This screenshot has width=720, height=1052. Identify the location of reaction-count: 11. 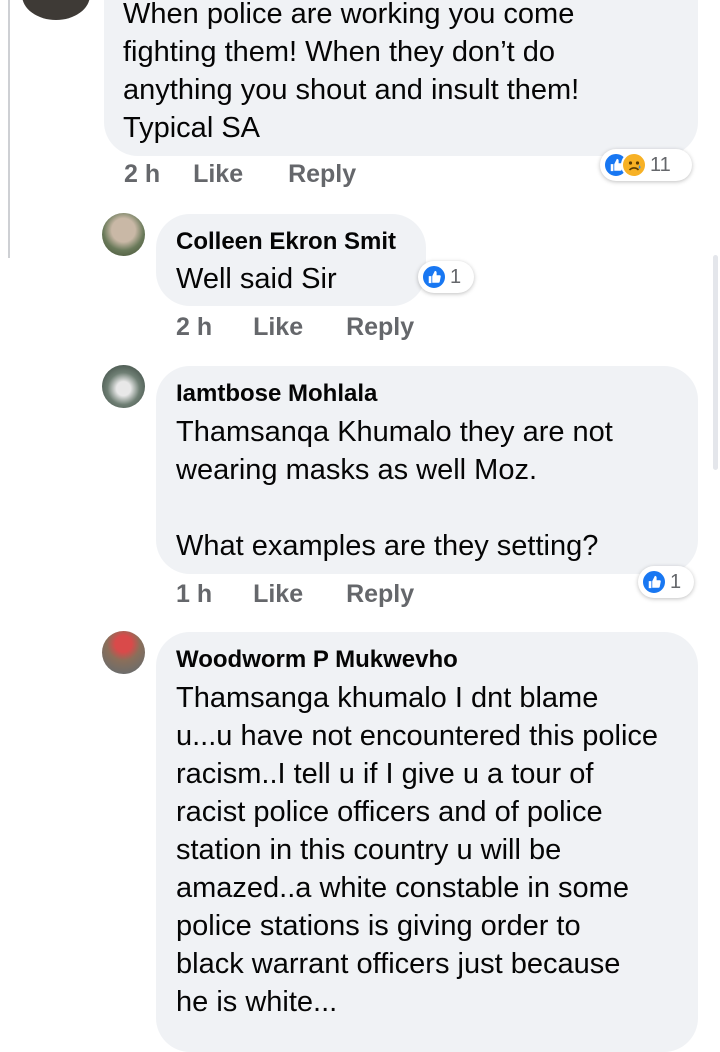
(660, 164).